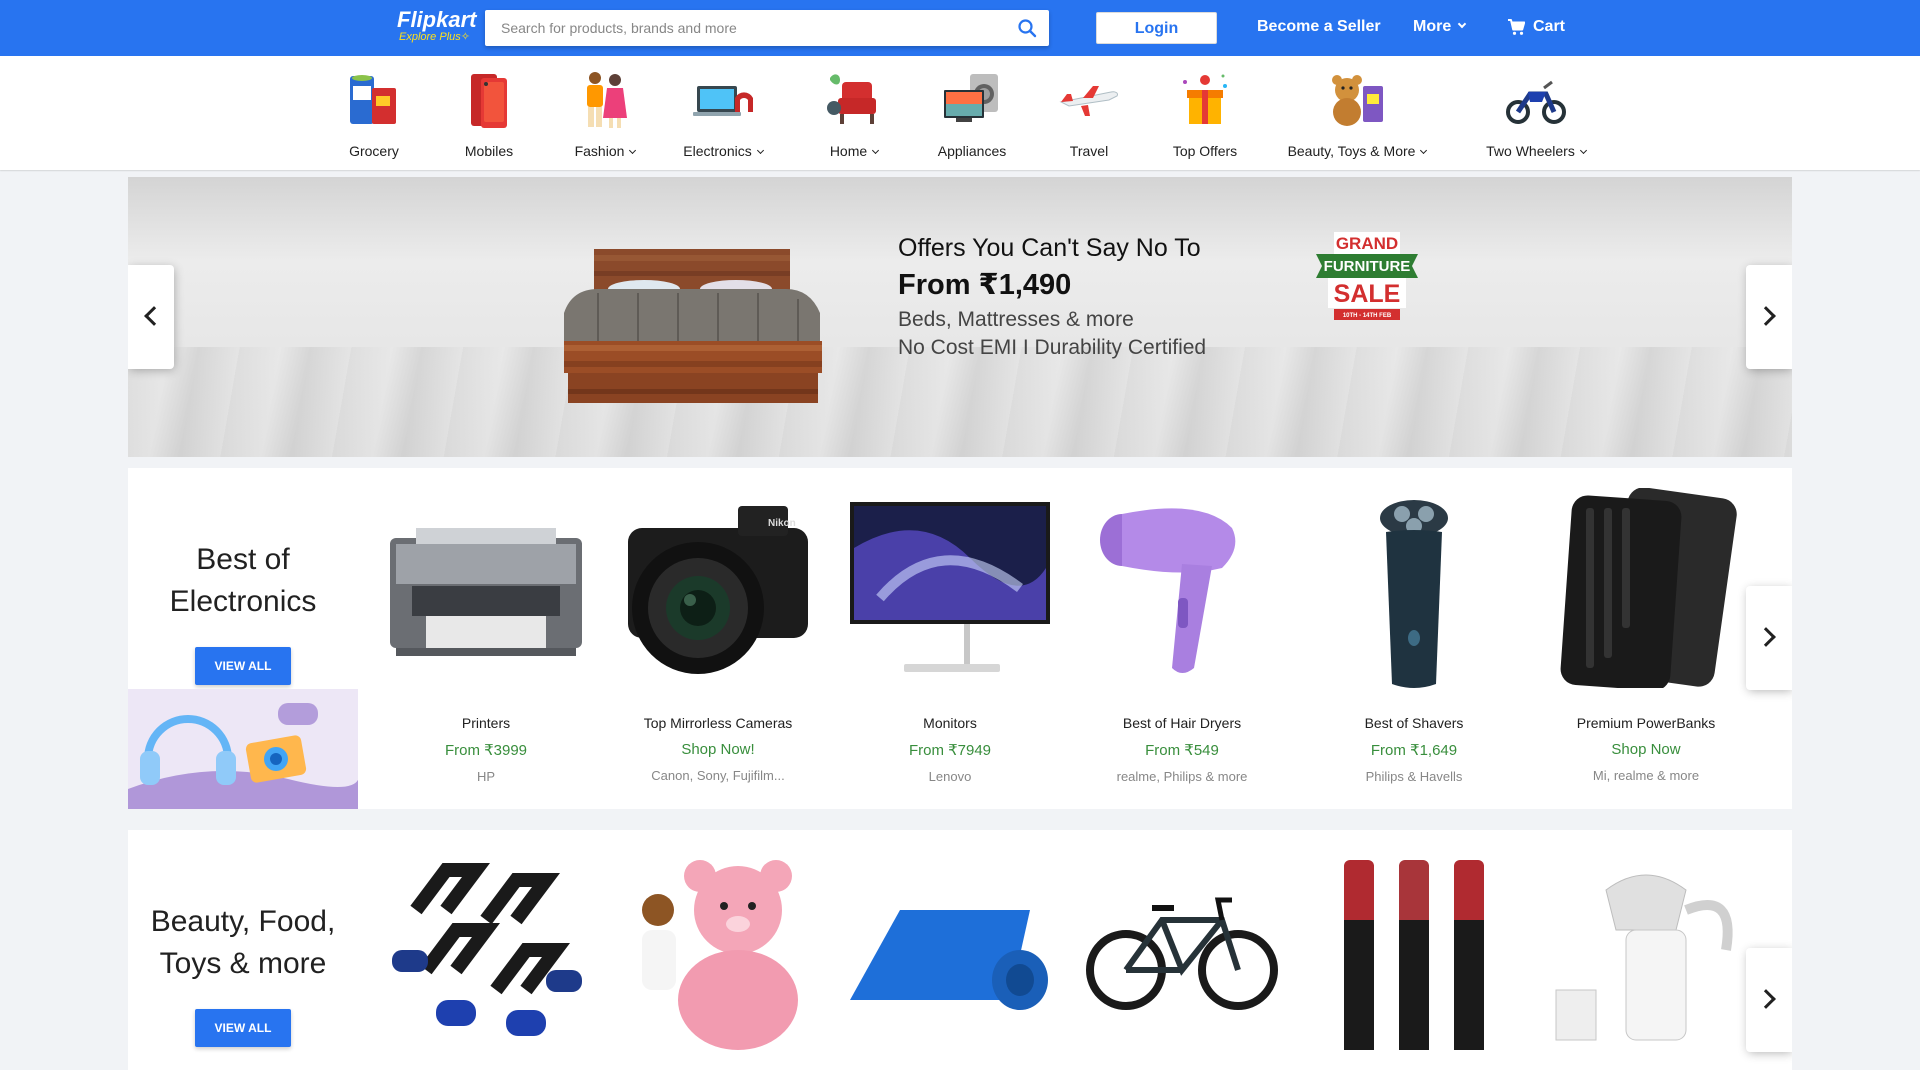  I want to click on category-two-wheelers: Two Wheelers, so click(1536, 113).